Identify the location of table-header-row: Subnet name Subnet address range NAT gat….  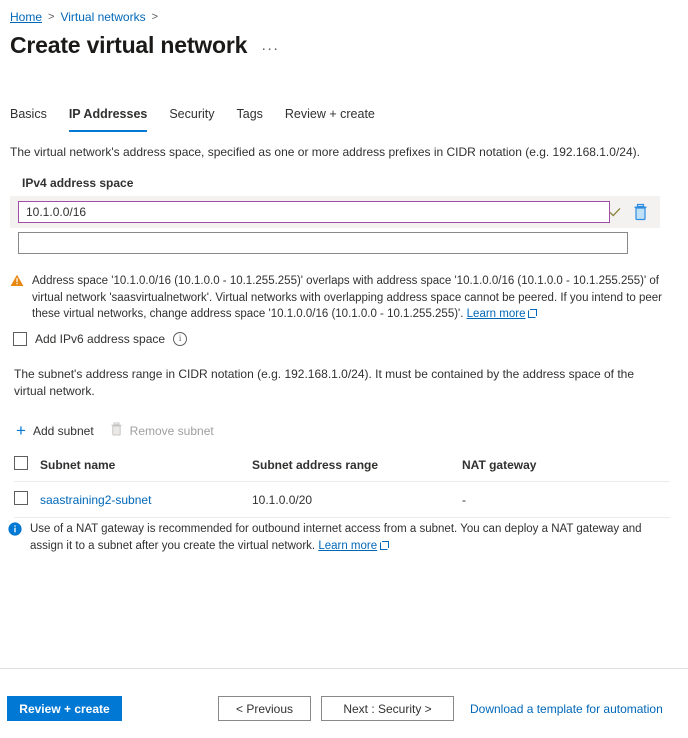
(342, 466).